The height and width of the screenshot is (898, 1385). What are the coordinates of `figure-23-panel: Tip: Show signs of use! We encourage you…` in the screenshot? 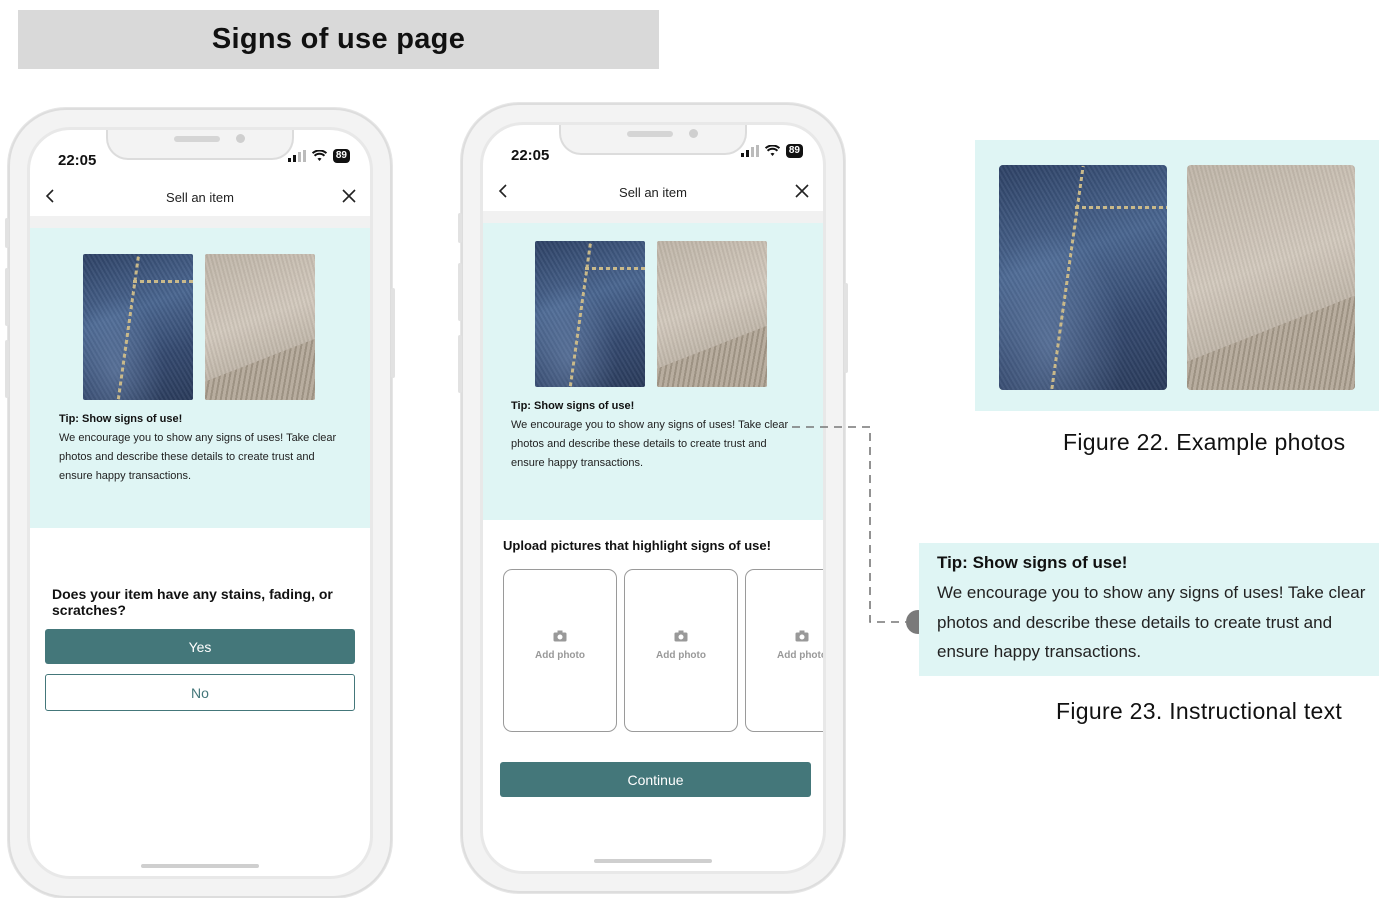 It's located at (1149, 609).